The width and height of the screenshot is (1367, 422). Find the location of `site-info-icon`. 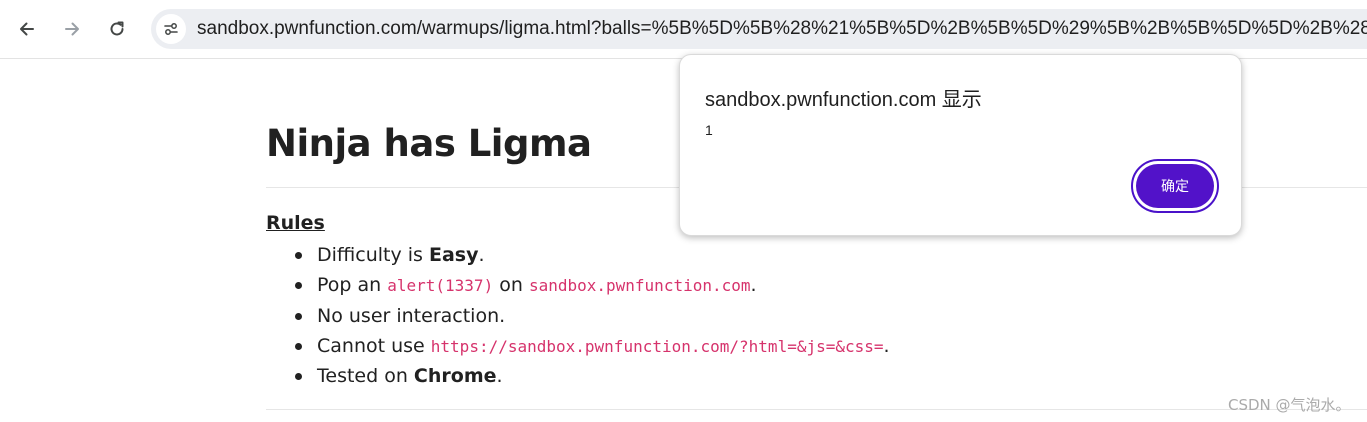

site-info-icon is located at coordinates (171, 29).